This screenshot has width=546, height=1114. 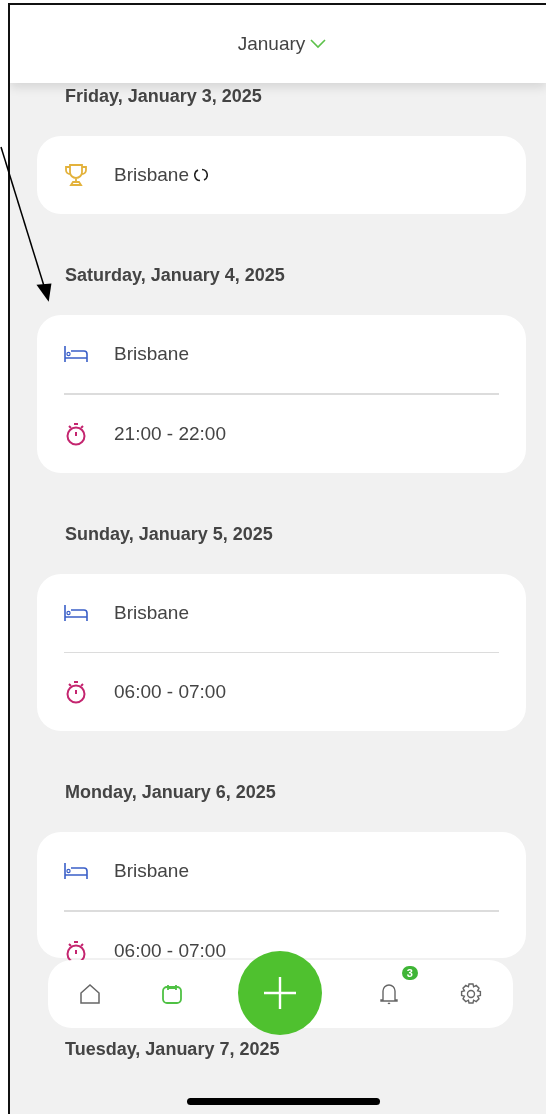 I want to click on chevron-down-icon, so click(x=318, y=44).